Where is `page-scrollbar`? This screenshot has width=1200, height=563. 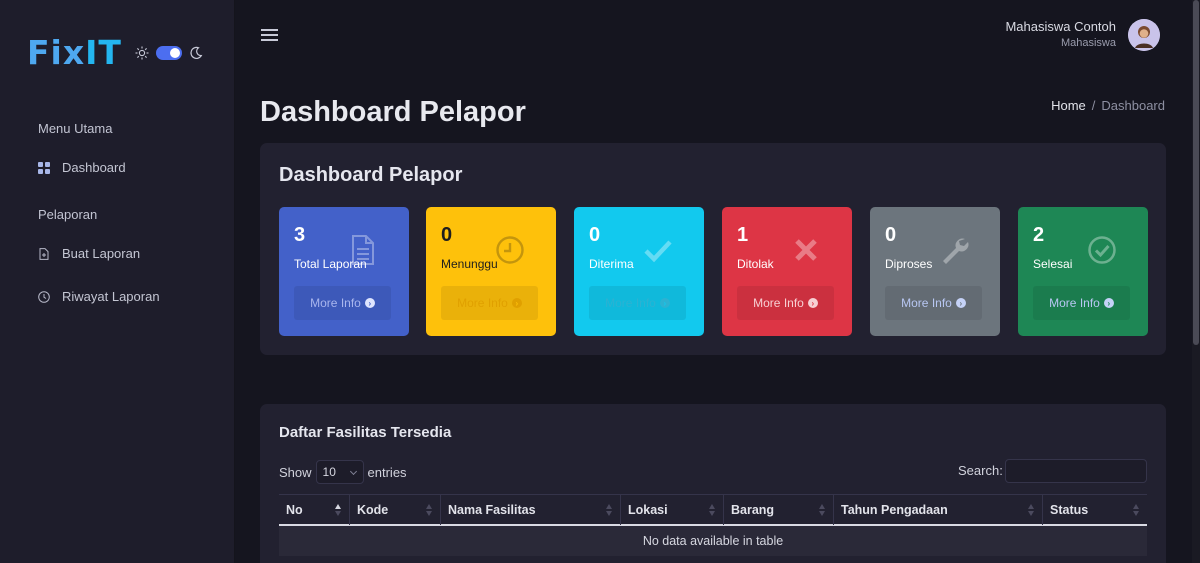 page-scrollbar is located at coordinates (1196, 281).